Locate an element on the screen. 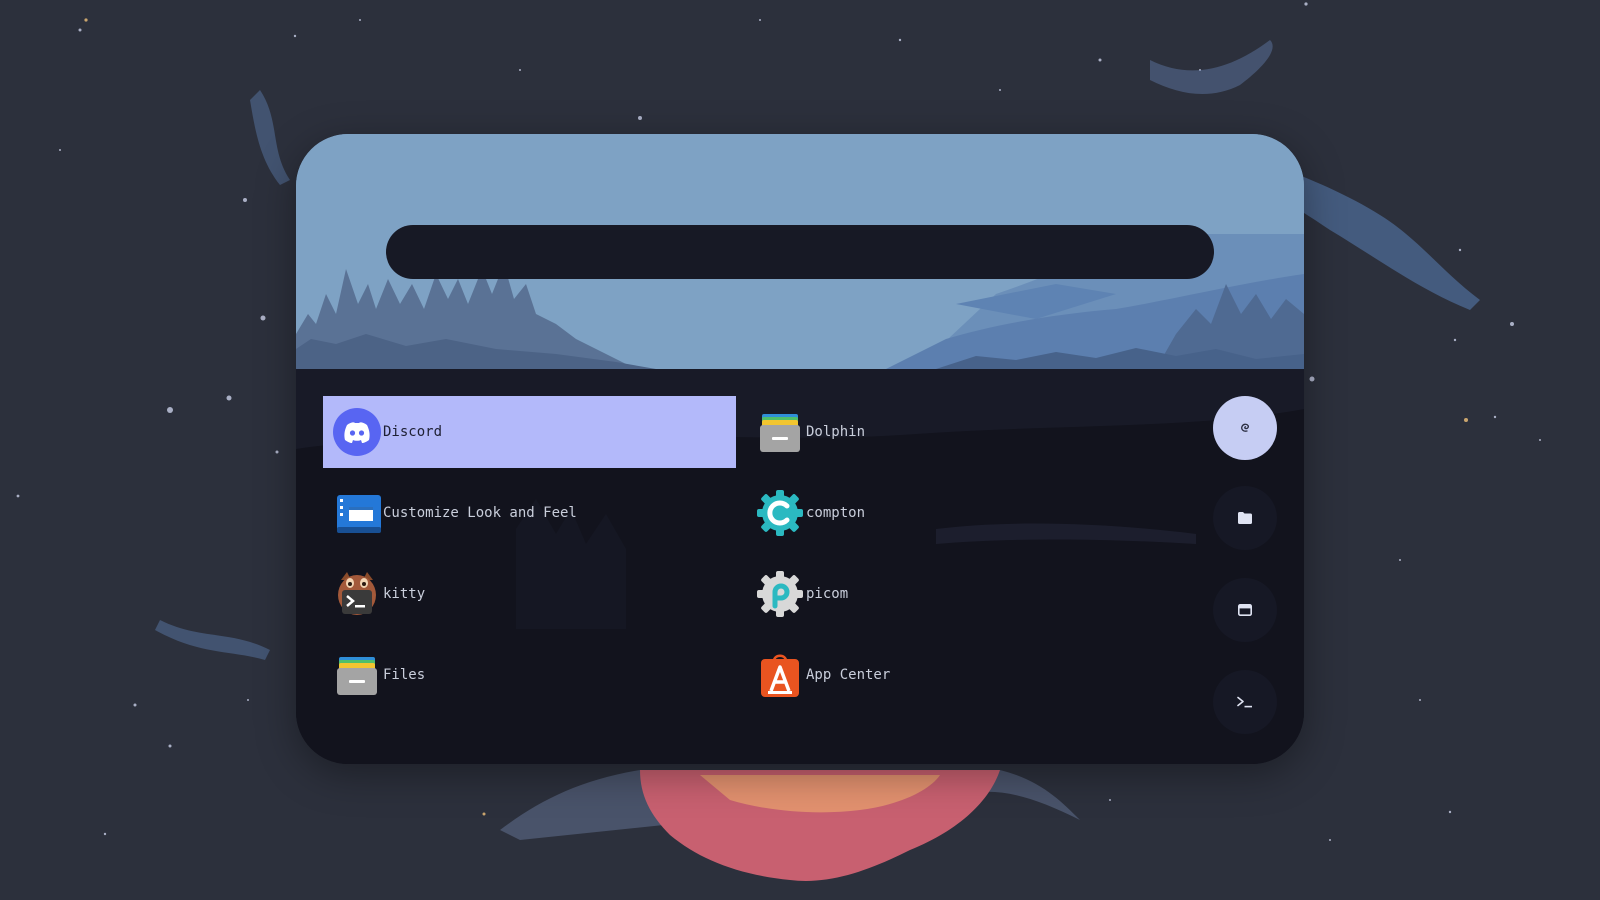  mode-button-files is located at coordinates (1245, 518).